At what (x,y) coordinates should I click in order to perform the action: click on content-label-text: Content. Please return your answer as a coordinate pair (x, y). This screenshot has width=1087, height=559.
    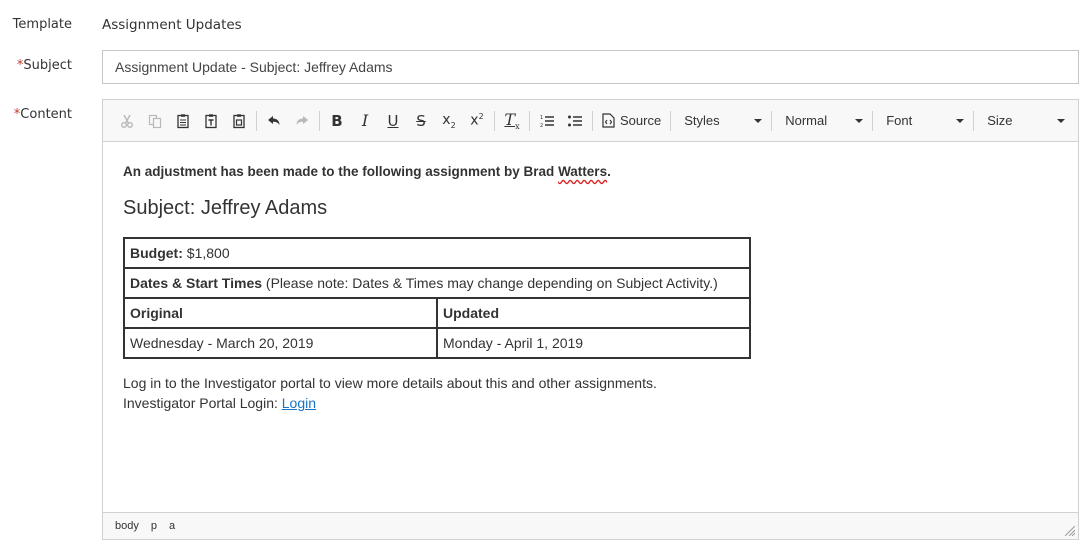
    Looking at the image, I should click on (46, 114).